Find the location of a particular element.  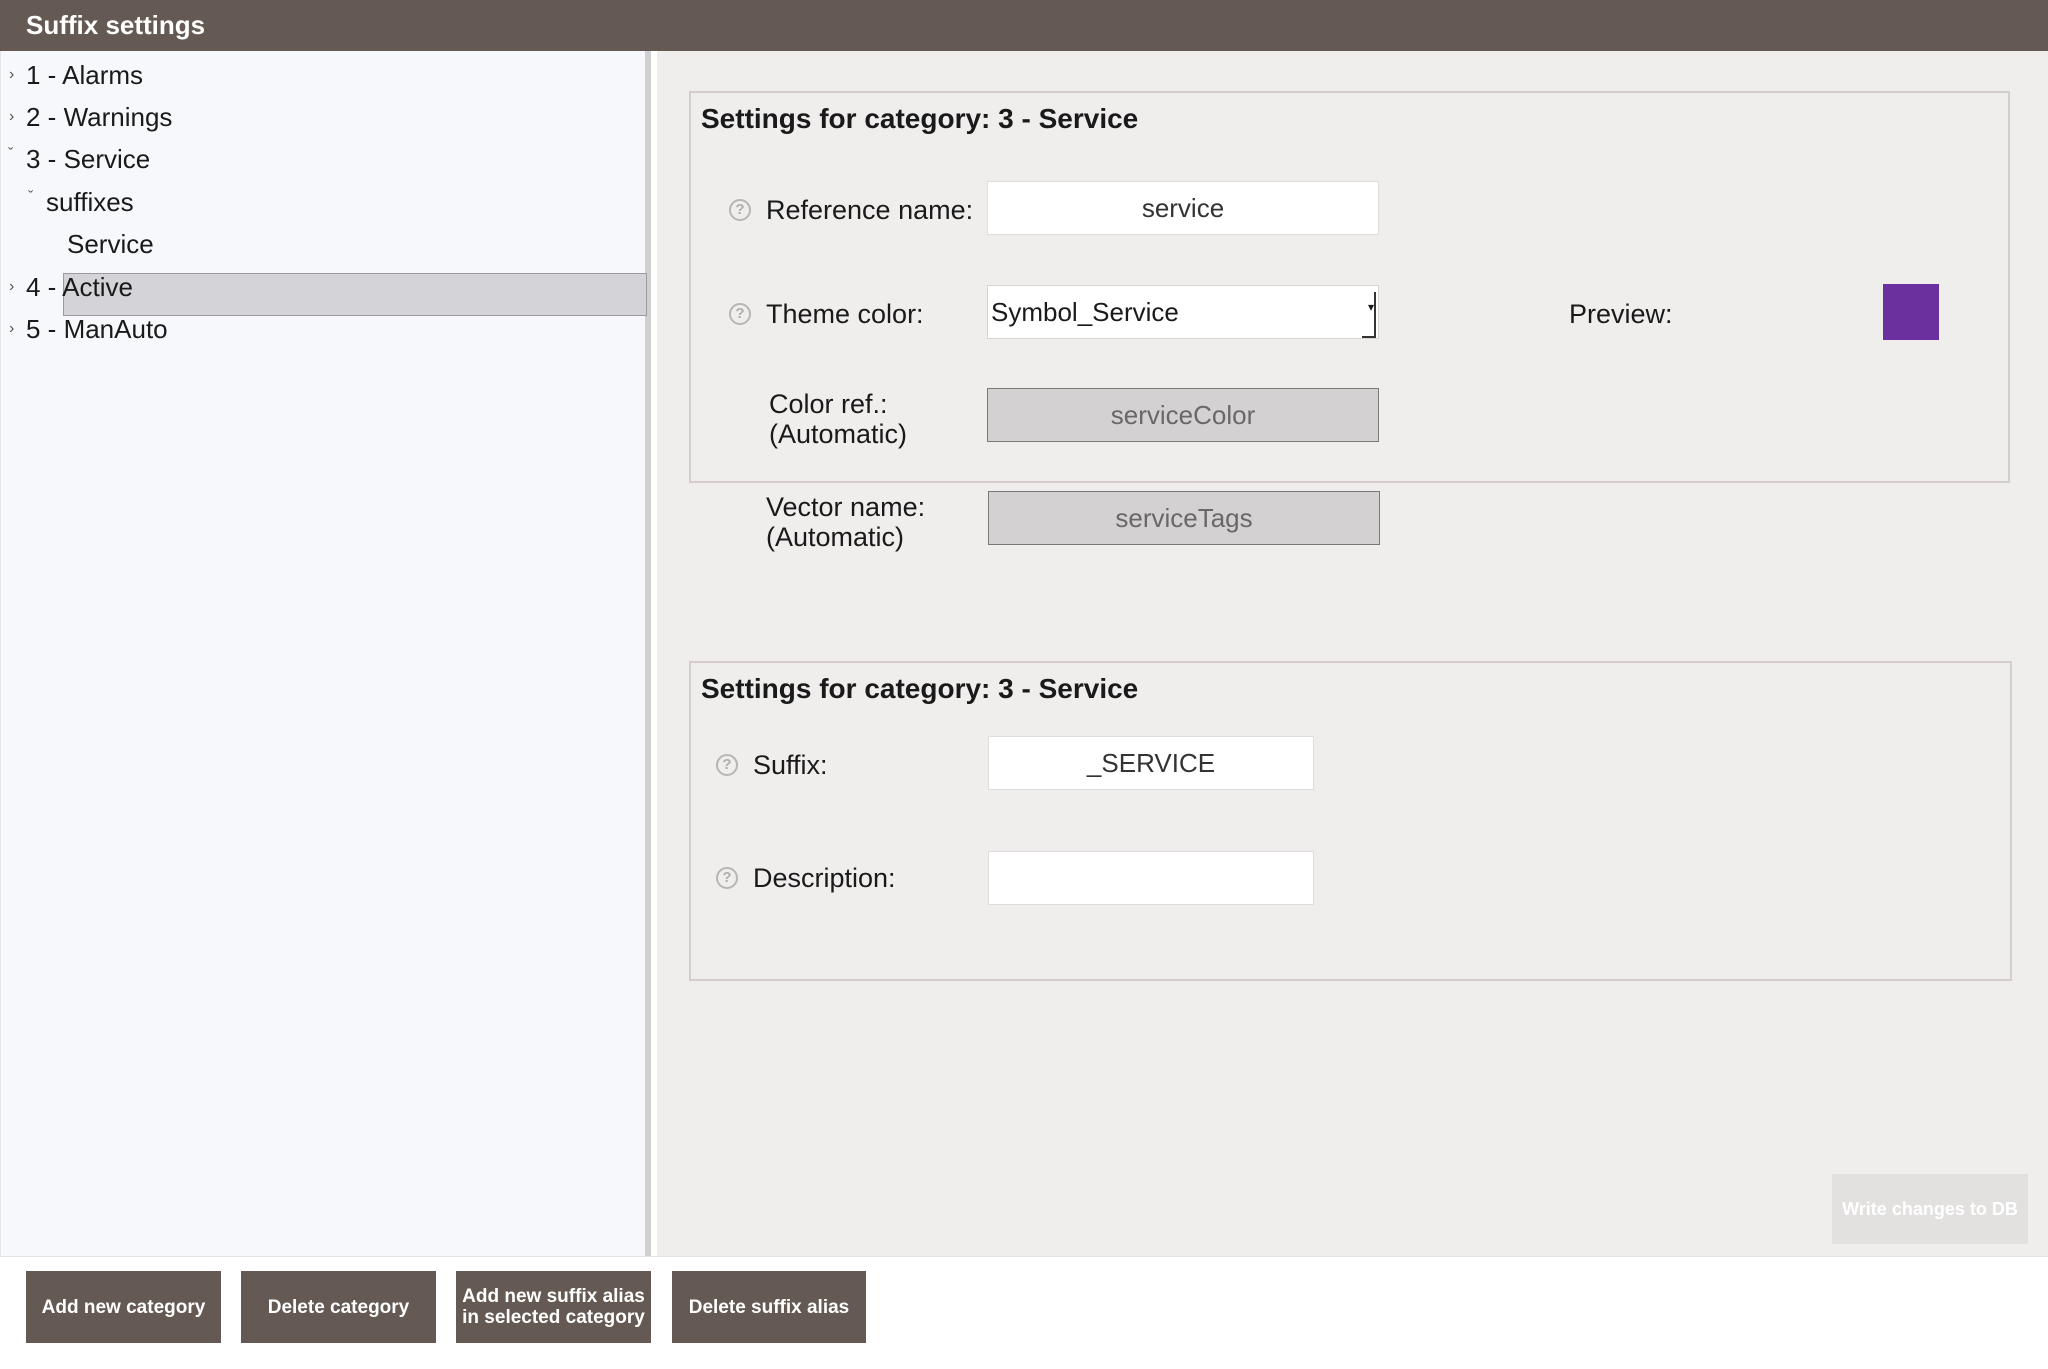

title-bar: Suffix settings is located at coordinates (1024, 25).